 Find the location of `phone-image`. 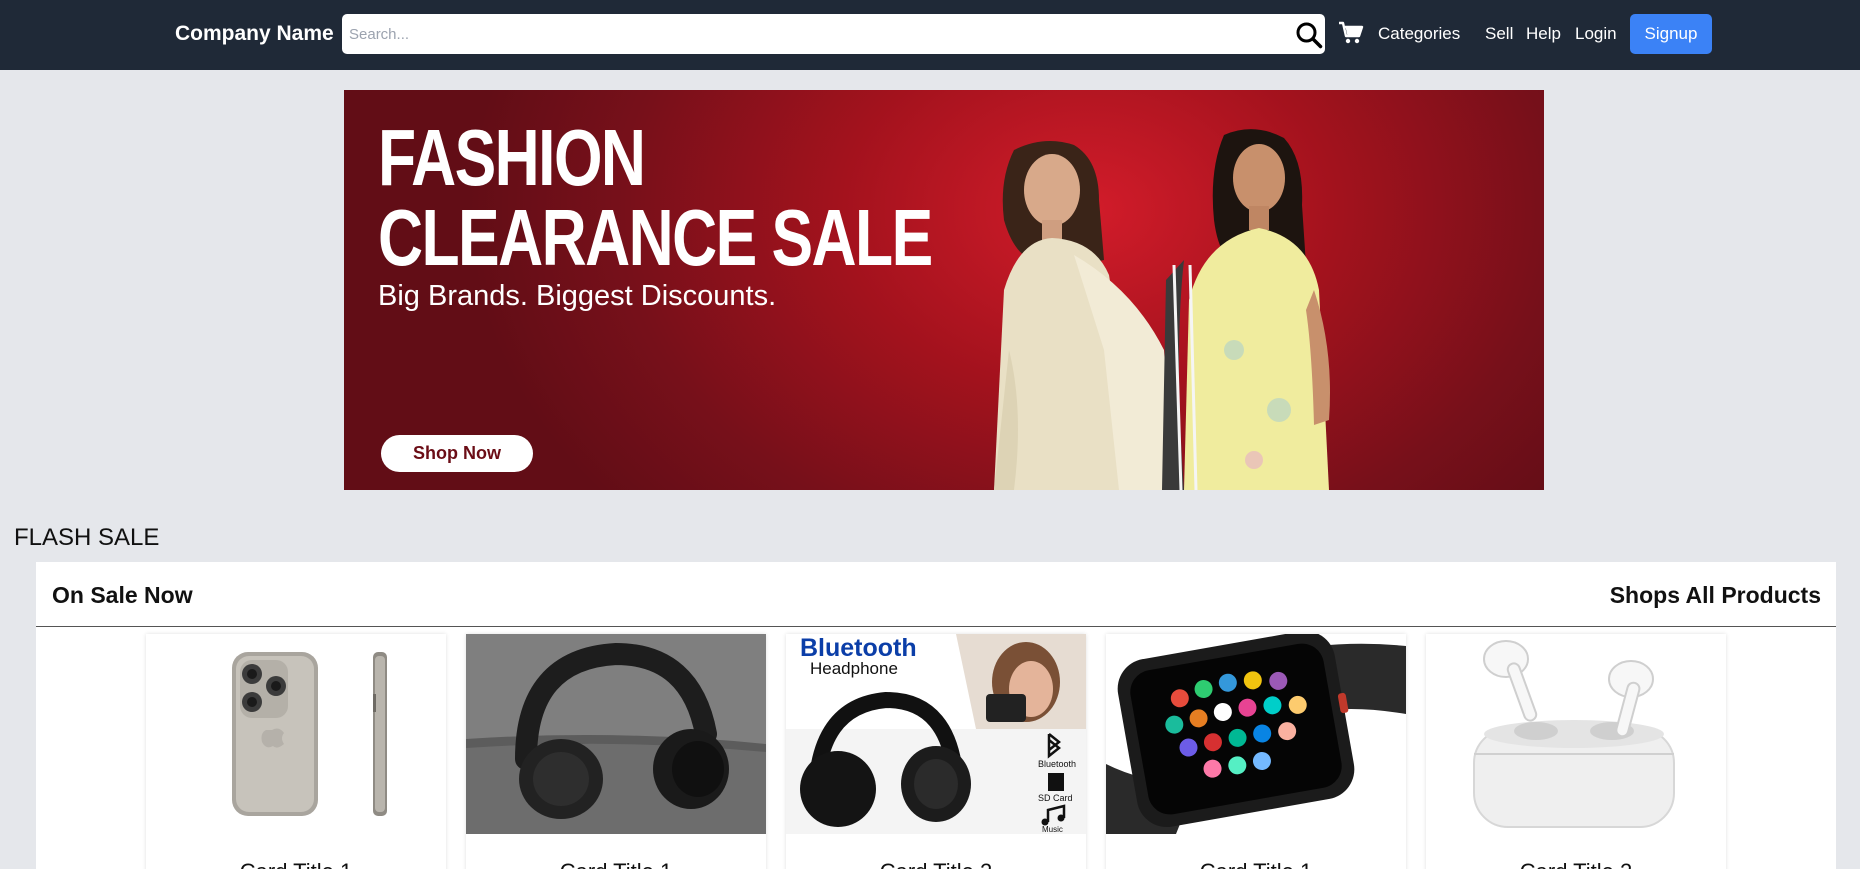

phone-image is located at coordinates (296, 734).